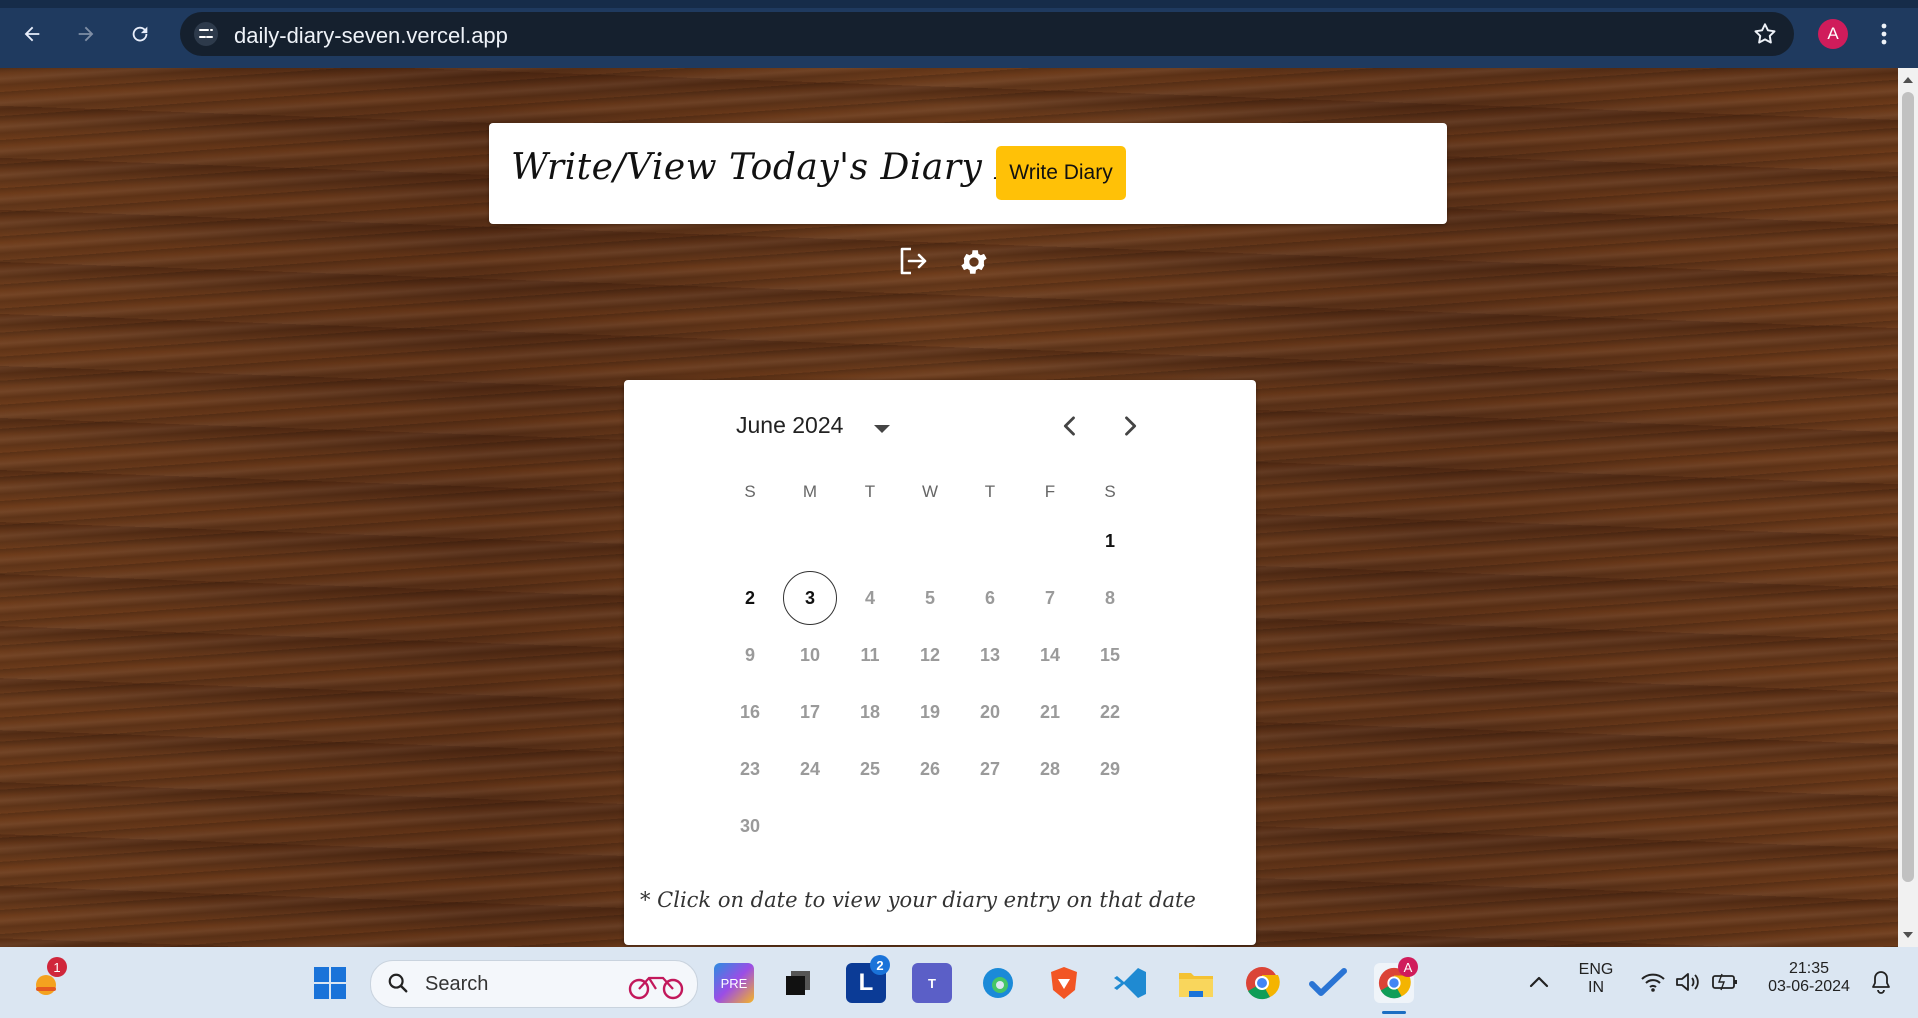 The width and height of the screenshot is (1918, 1018). Describe the element at coordinates (990, 769) in the screenshot. I see `calendar-day: 27` at that location.